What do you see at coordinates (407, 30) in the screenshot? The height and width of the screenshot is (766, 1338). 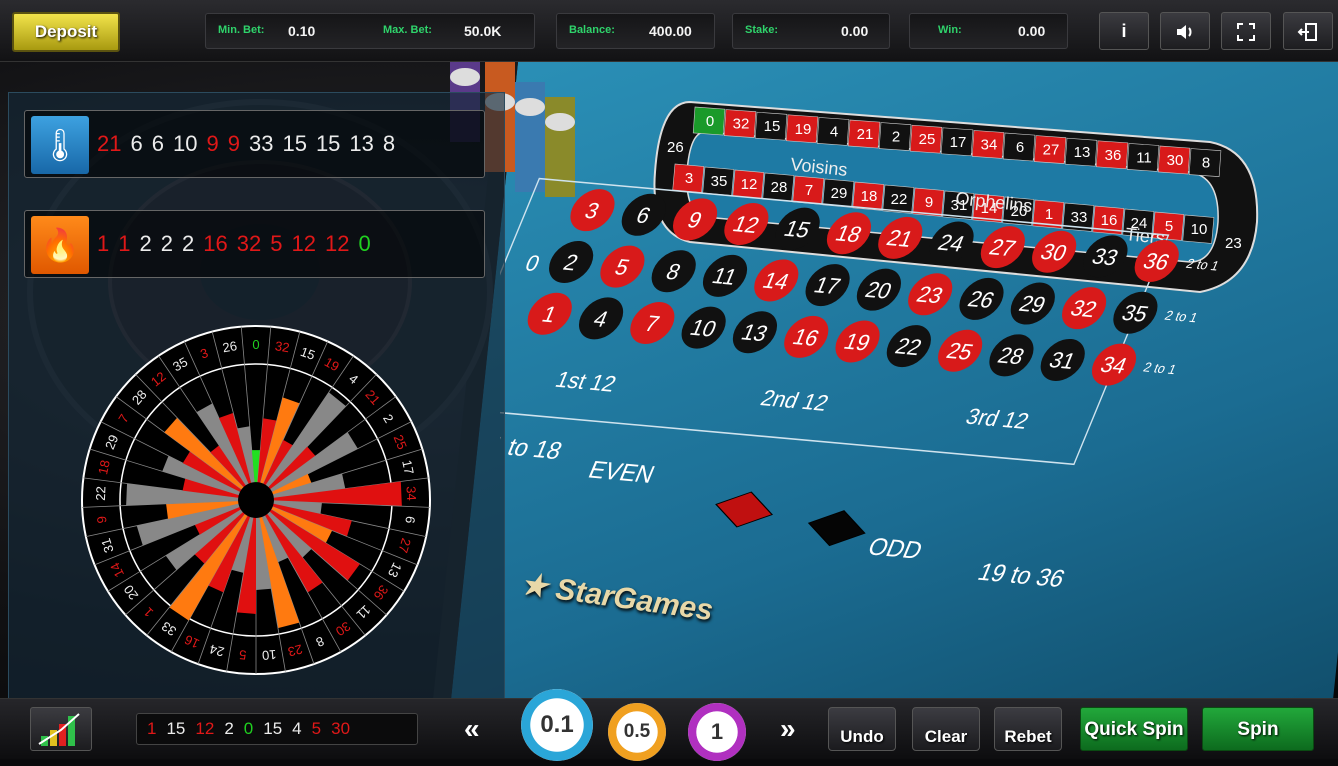 I see `max-bet-label: Max. Bet:` at bounding box center [407, 30].